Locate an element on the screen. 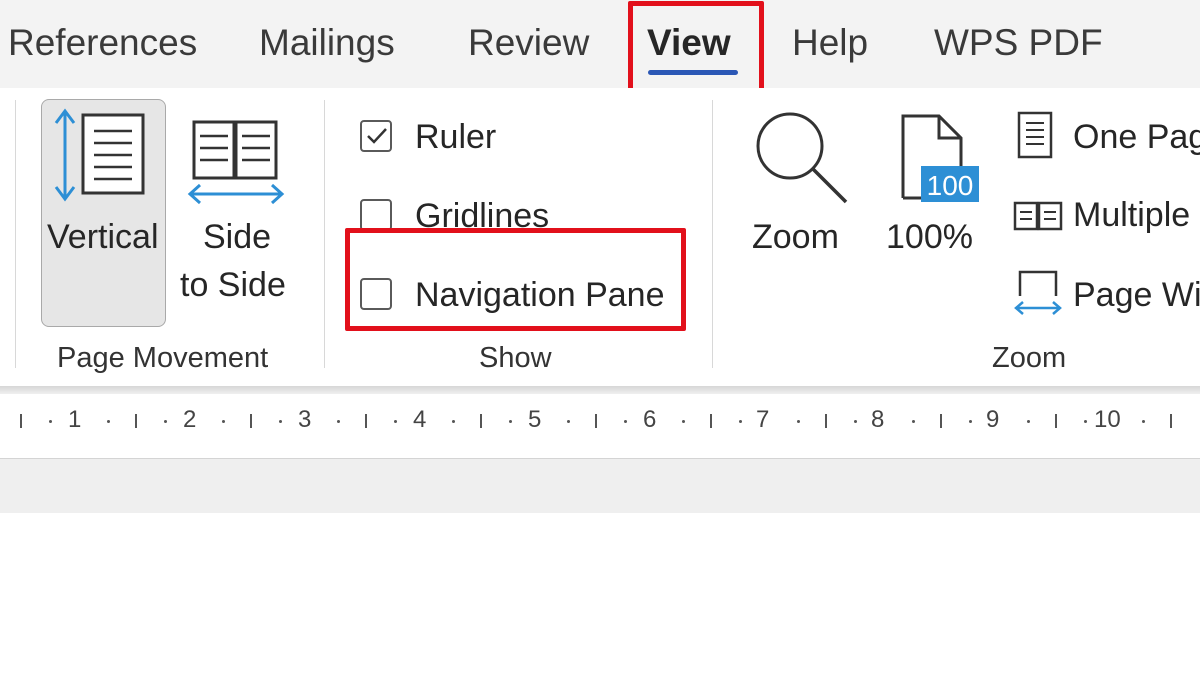 The image size is (1200, 675). multiple-pages-icon is located at coordinates (1038, 217).